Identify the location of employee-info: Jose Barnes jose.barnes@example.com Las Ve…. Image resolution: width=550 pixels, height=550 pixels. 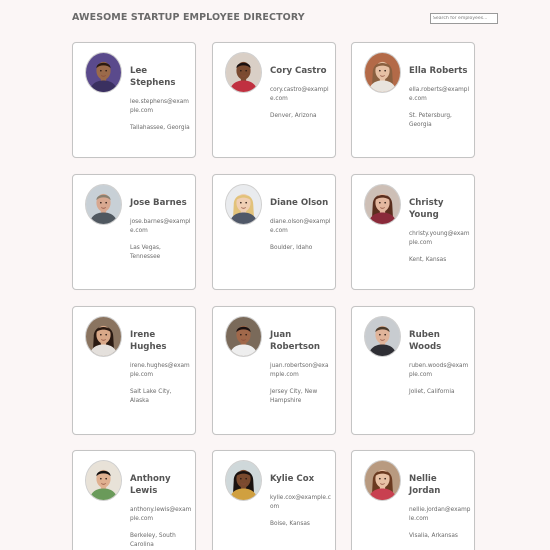
(161, 229).